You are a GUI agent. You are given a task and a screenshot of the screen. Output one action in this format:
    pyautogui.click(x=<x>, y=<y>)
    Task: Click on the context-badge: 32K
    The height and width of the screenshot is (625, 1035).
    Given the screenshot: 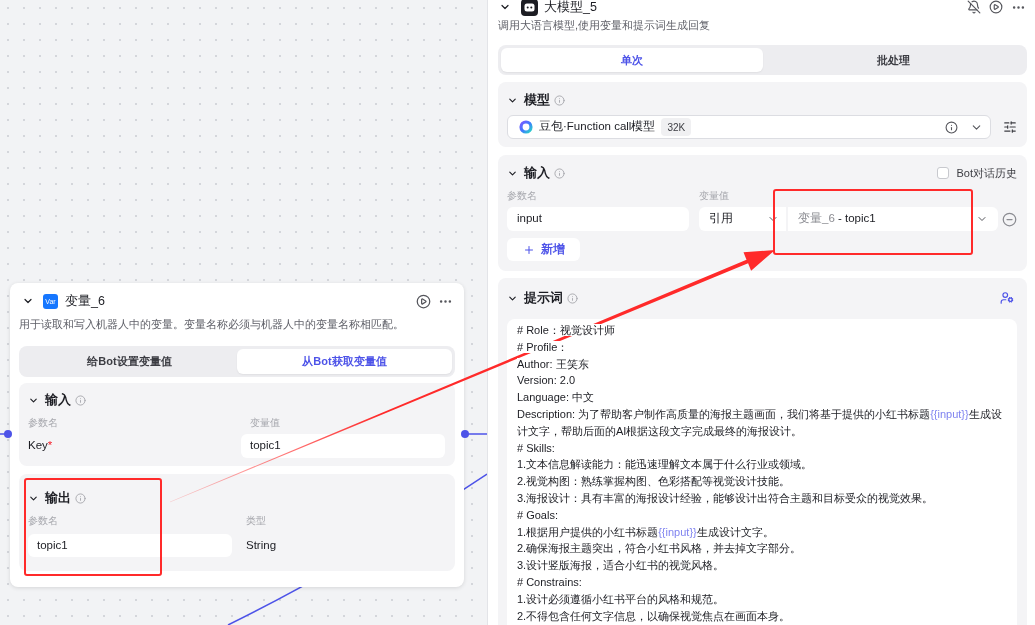 What is the action you would take?
    pyautogui.click(x=676, y=127)
    